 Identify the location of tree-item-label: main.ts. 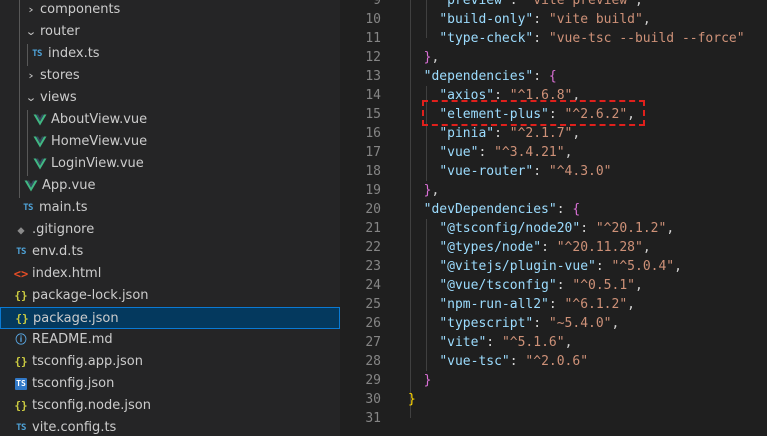
(63, 207).